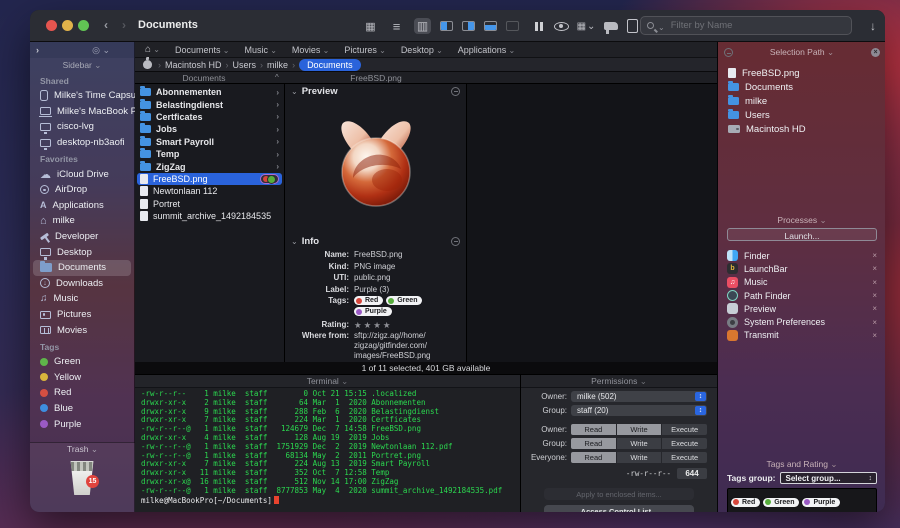 The height and width of the screenshot is (528, 900). Describe the element at coordinates (685, 443) in the screenshot. I see `group-execute-toggle: Execute` at that location.